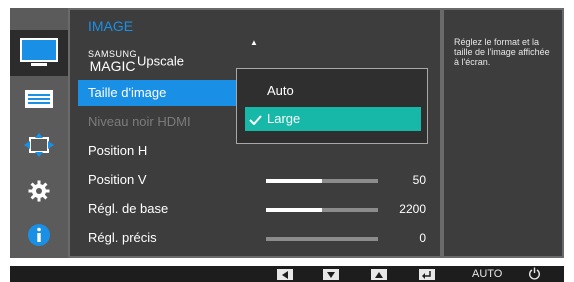  I want to click on sidebar-item-position, so click(39, 145).